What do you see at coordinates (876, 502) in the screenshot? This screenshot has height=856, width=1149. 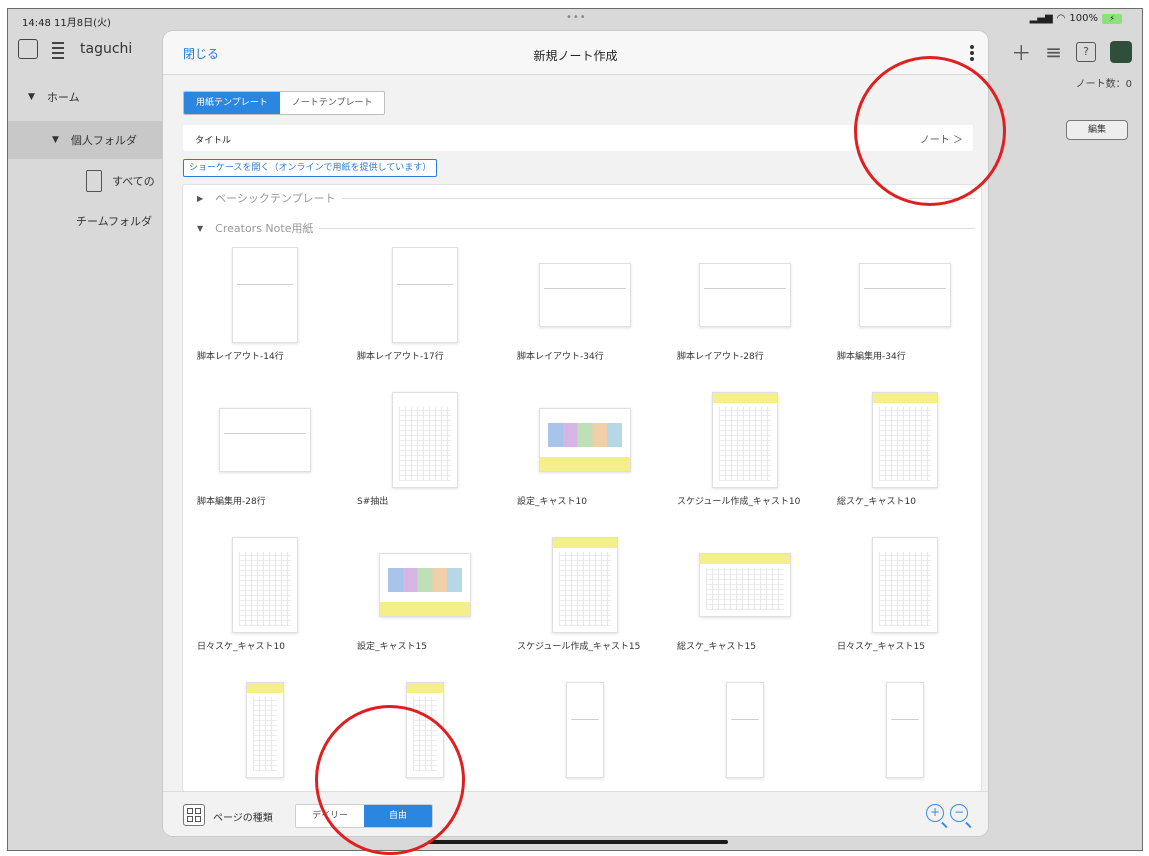 I see `template-name: 総スケ_キャスト10` at bounding box center [876, 502].